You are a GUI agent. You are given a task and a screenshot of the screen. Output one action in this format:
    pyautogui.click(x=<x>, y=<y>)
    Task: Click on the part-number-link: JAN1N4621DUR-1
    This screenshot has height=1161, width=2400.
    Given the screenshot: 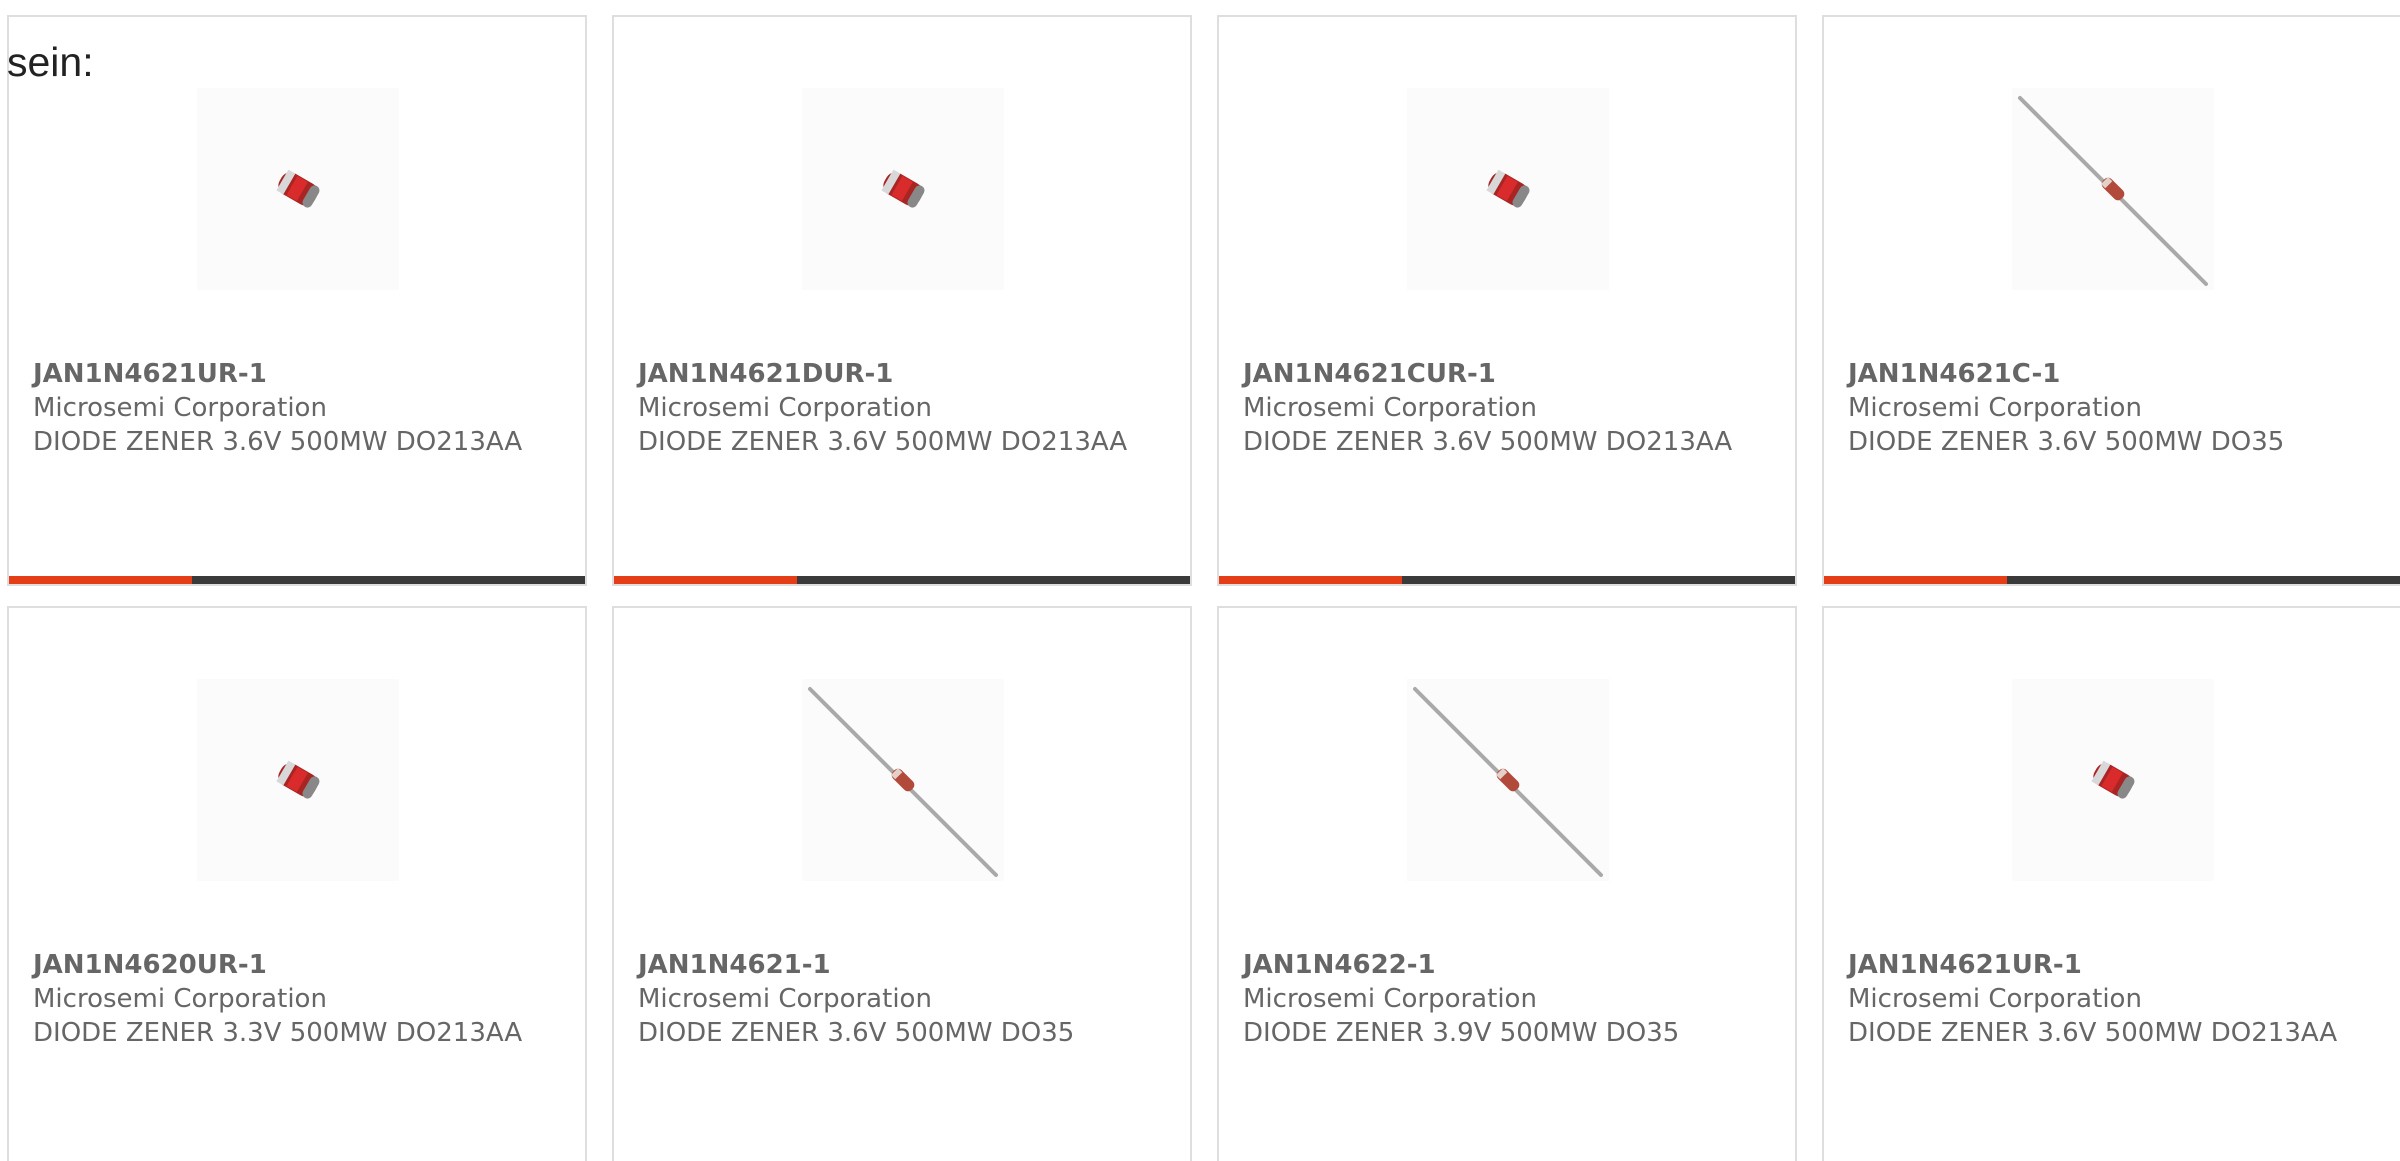 What is the action you would take?
    pyautogui.click(x=898, y=374)
    